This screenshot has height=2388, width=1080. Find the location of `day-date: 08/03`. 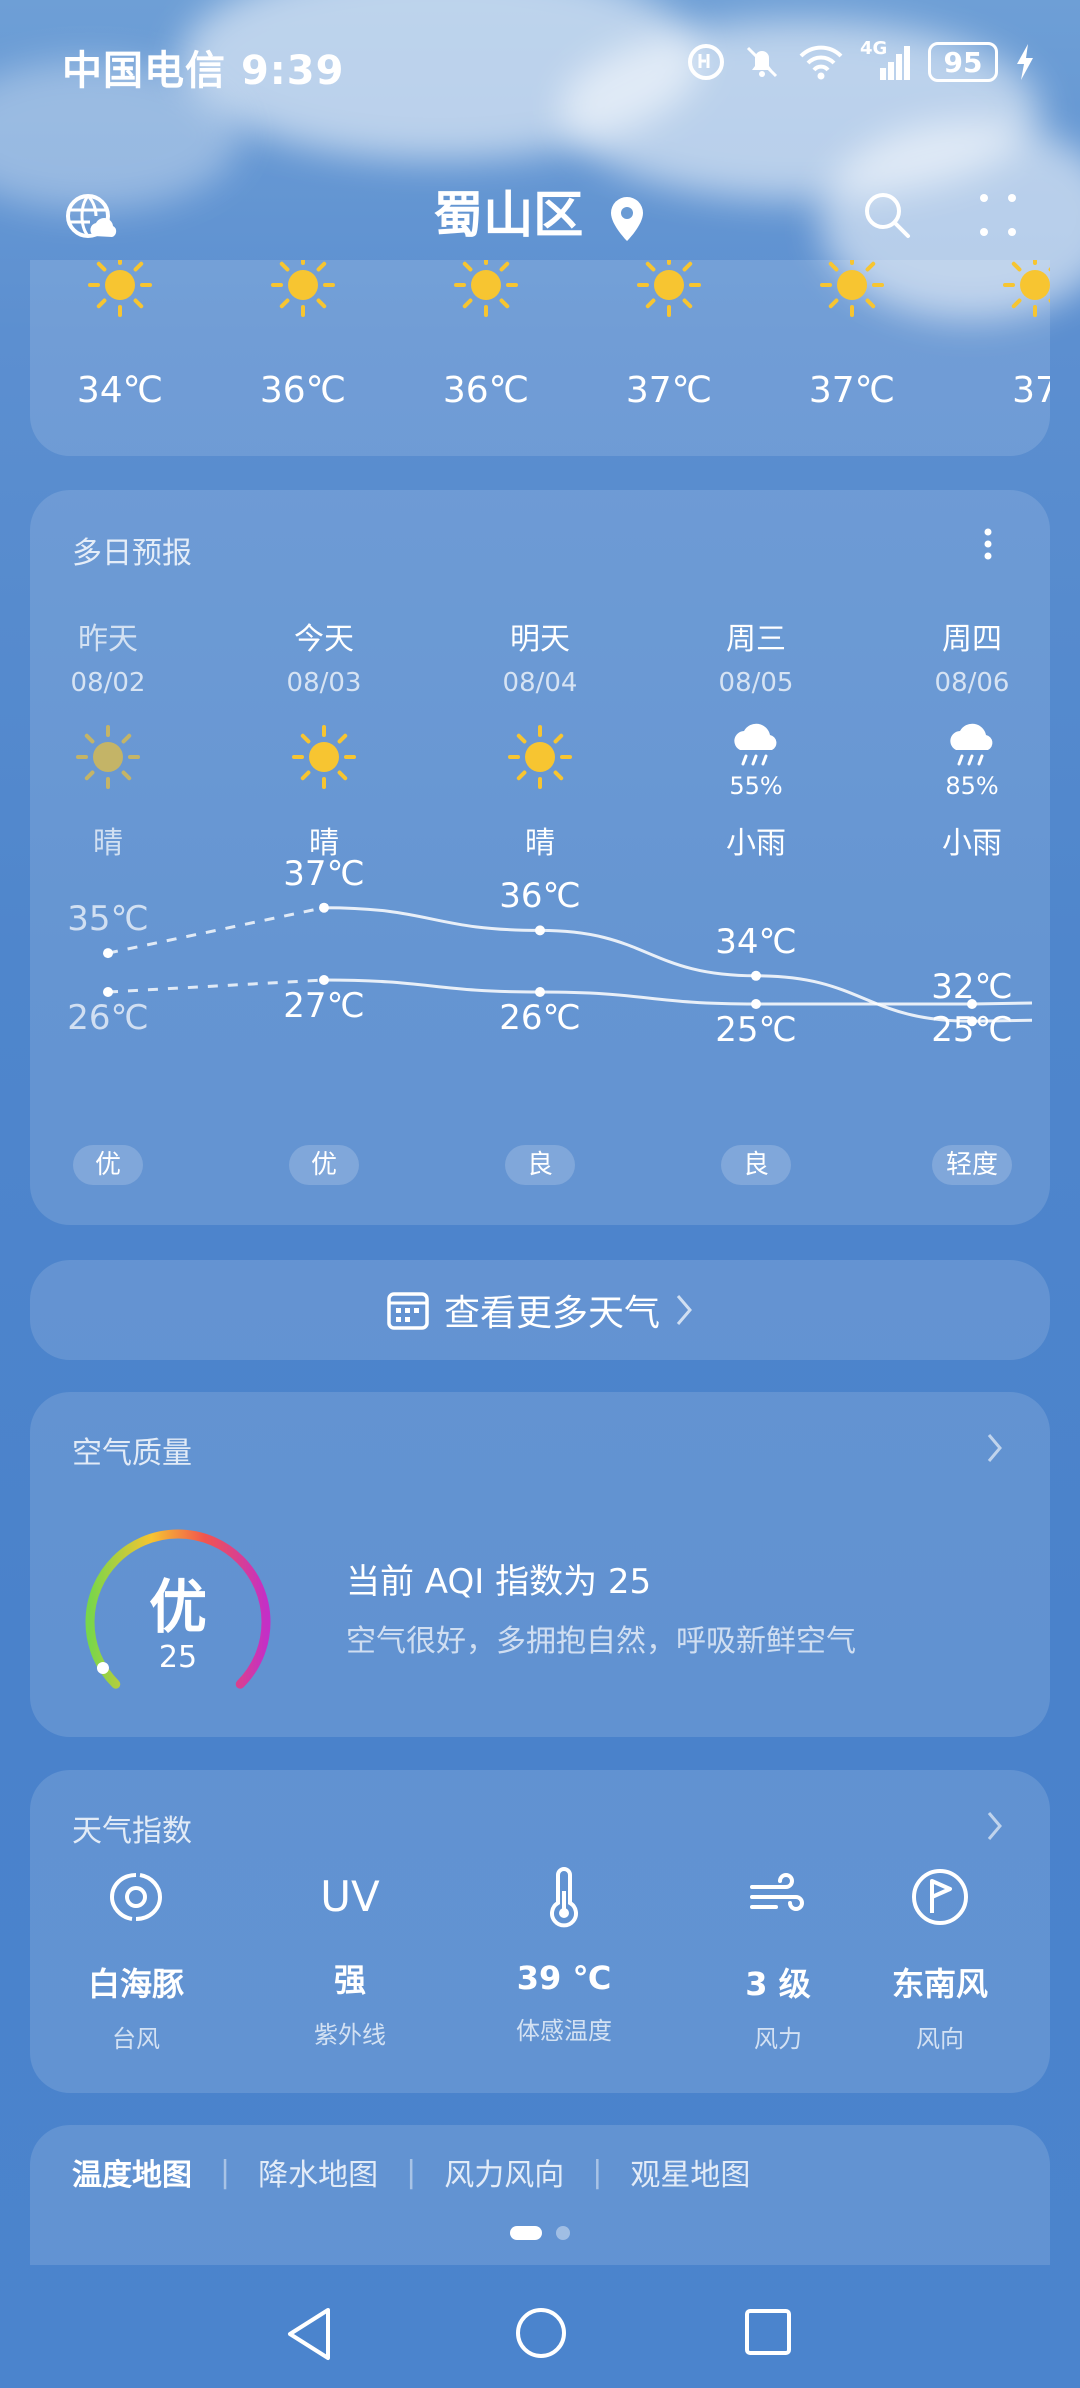

day-date: 08/03 is located at coordinates (324, 683).